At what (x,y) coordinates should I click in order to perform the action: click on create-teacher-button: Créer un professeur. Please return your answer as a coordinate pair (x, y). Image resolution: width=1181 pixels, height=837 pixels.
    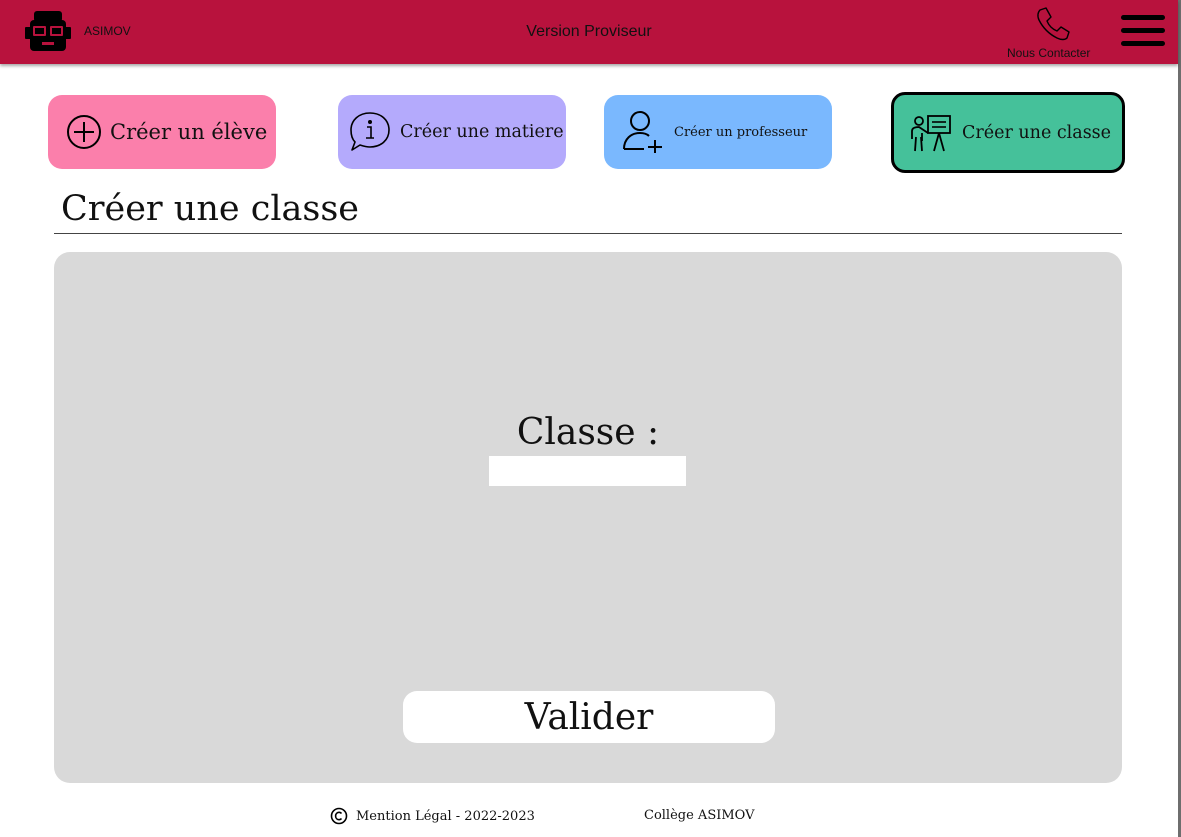
    Looking at the image, I should click on (718, 132).